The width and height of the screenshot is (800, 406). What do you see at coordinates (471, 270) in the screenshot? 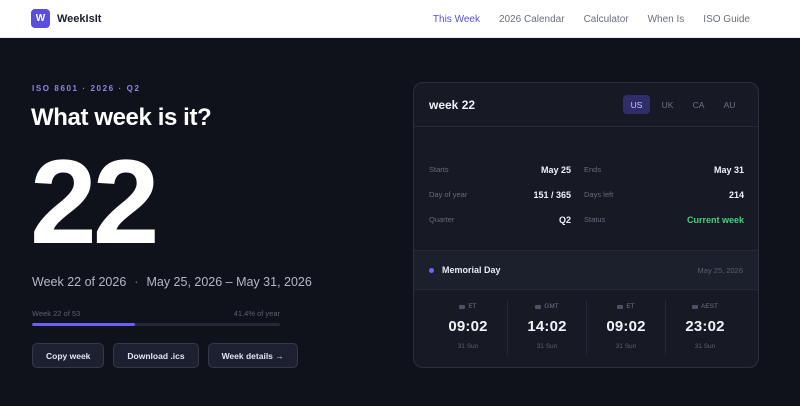
I see `holiday-name: Memorial Day` at bounding box center [471, 270].